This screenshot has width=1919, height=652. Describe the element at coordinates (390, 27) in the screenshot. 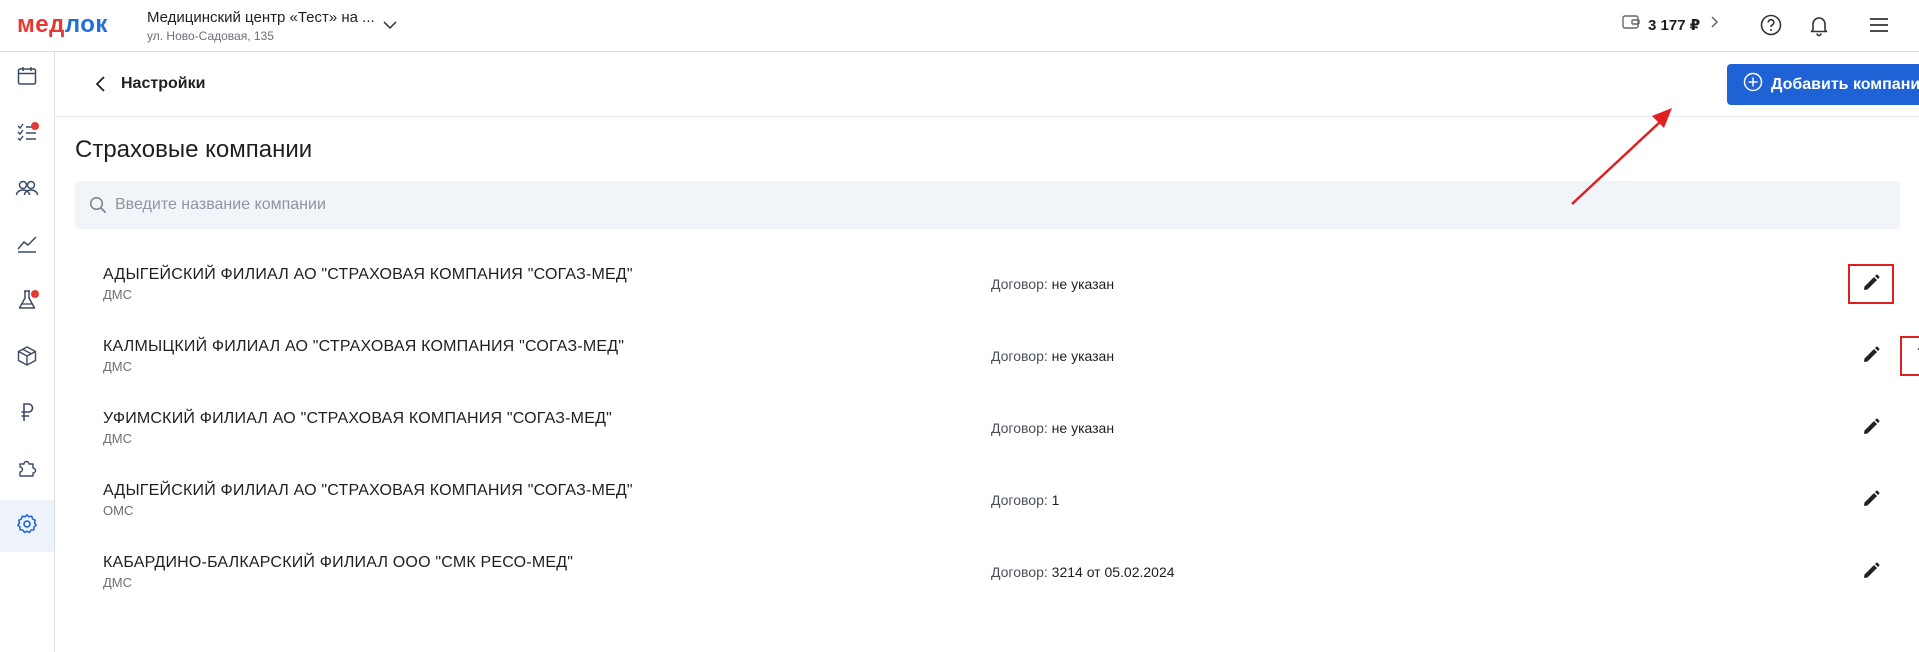

I see `chevron-down-icon` at that location.